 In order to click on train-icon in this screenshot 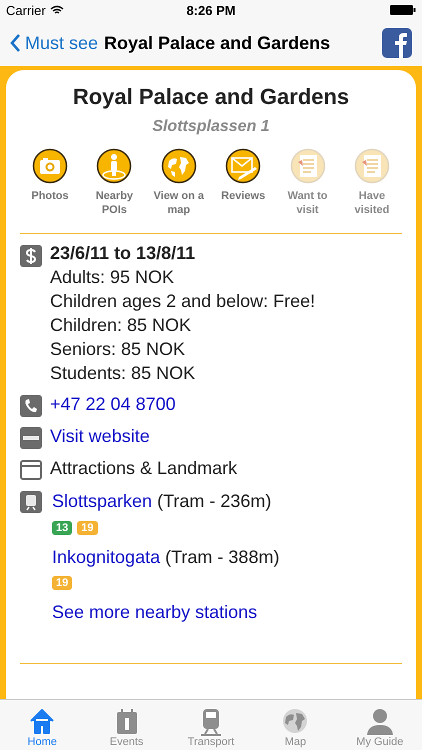, I will do `click(31, 502)`.